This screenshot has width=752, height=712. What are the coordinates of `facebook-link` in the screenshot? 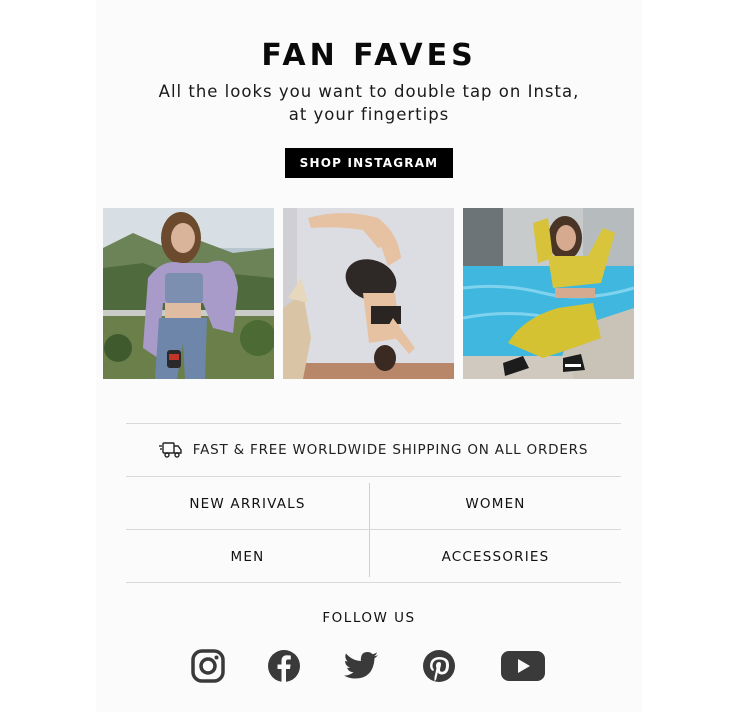 It's located at (284, 666).